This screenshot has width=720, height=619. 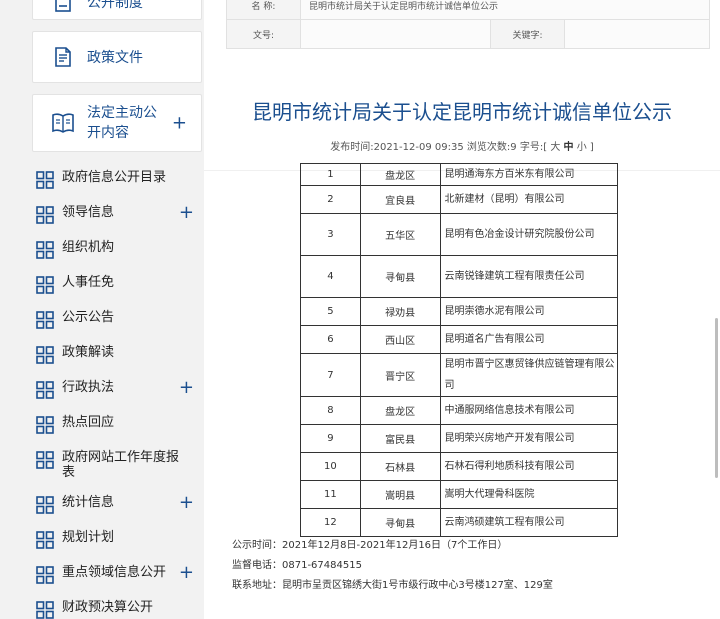 What do you see at coordinates (88, 317) in the screenshot?
I see `sidebar-item-label: 公示公告` at bounding box center [88, 317].